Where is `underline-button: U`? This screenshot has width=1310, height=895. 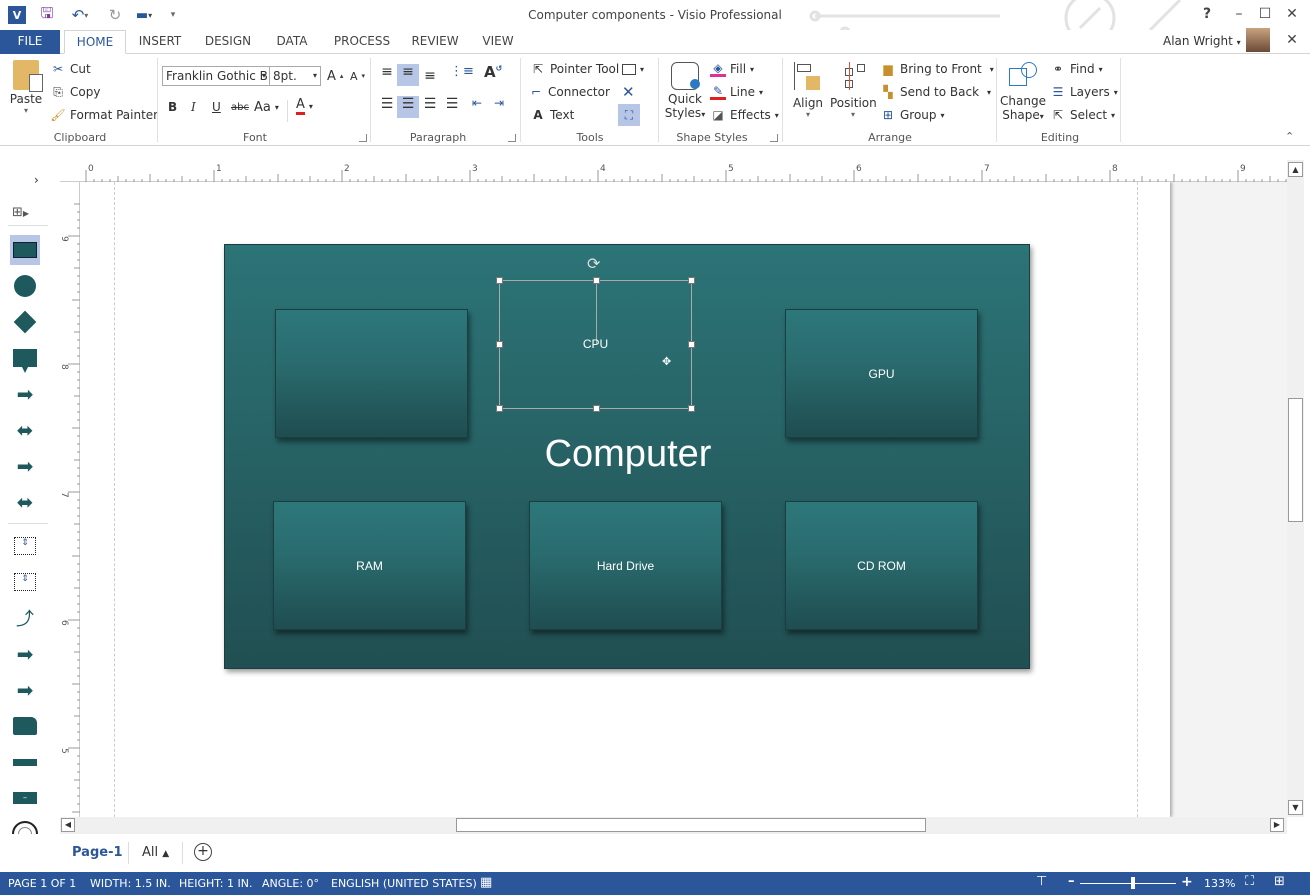
underline-button: U is located at coordinates (216, 107).